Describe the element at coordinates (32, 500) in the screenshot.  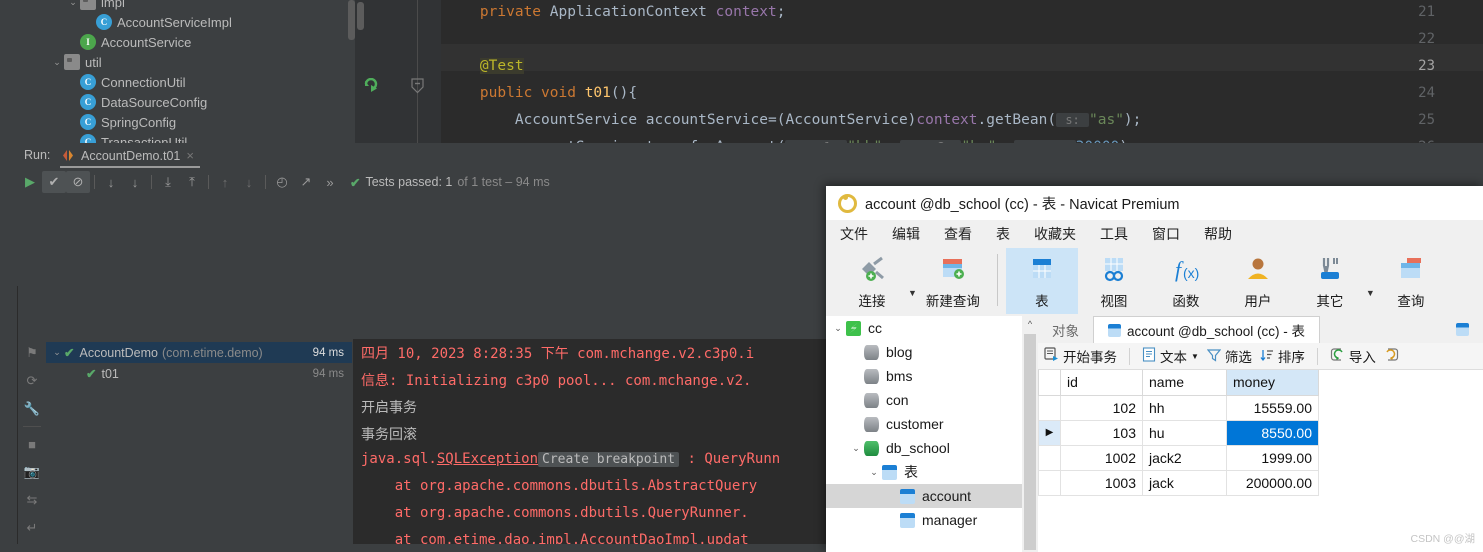
I see `toggle-soft-wrap-icon: ⇆` at that location.